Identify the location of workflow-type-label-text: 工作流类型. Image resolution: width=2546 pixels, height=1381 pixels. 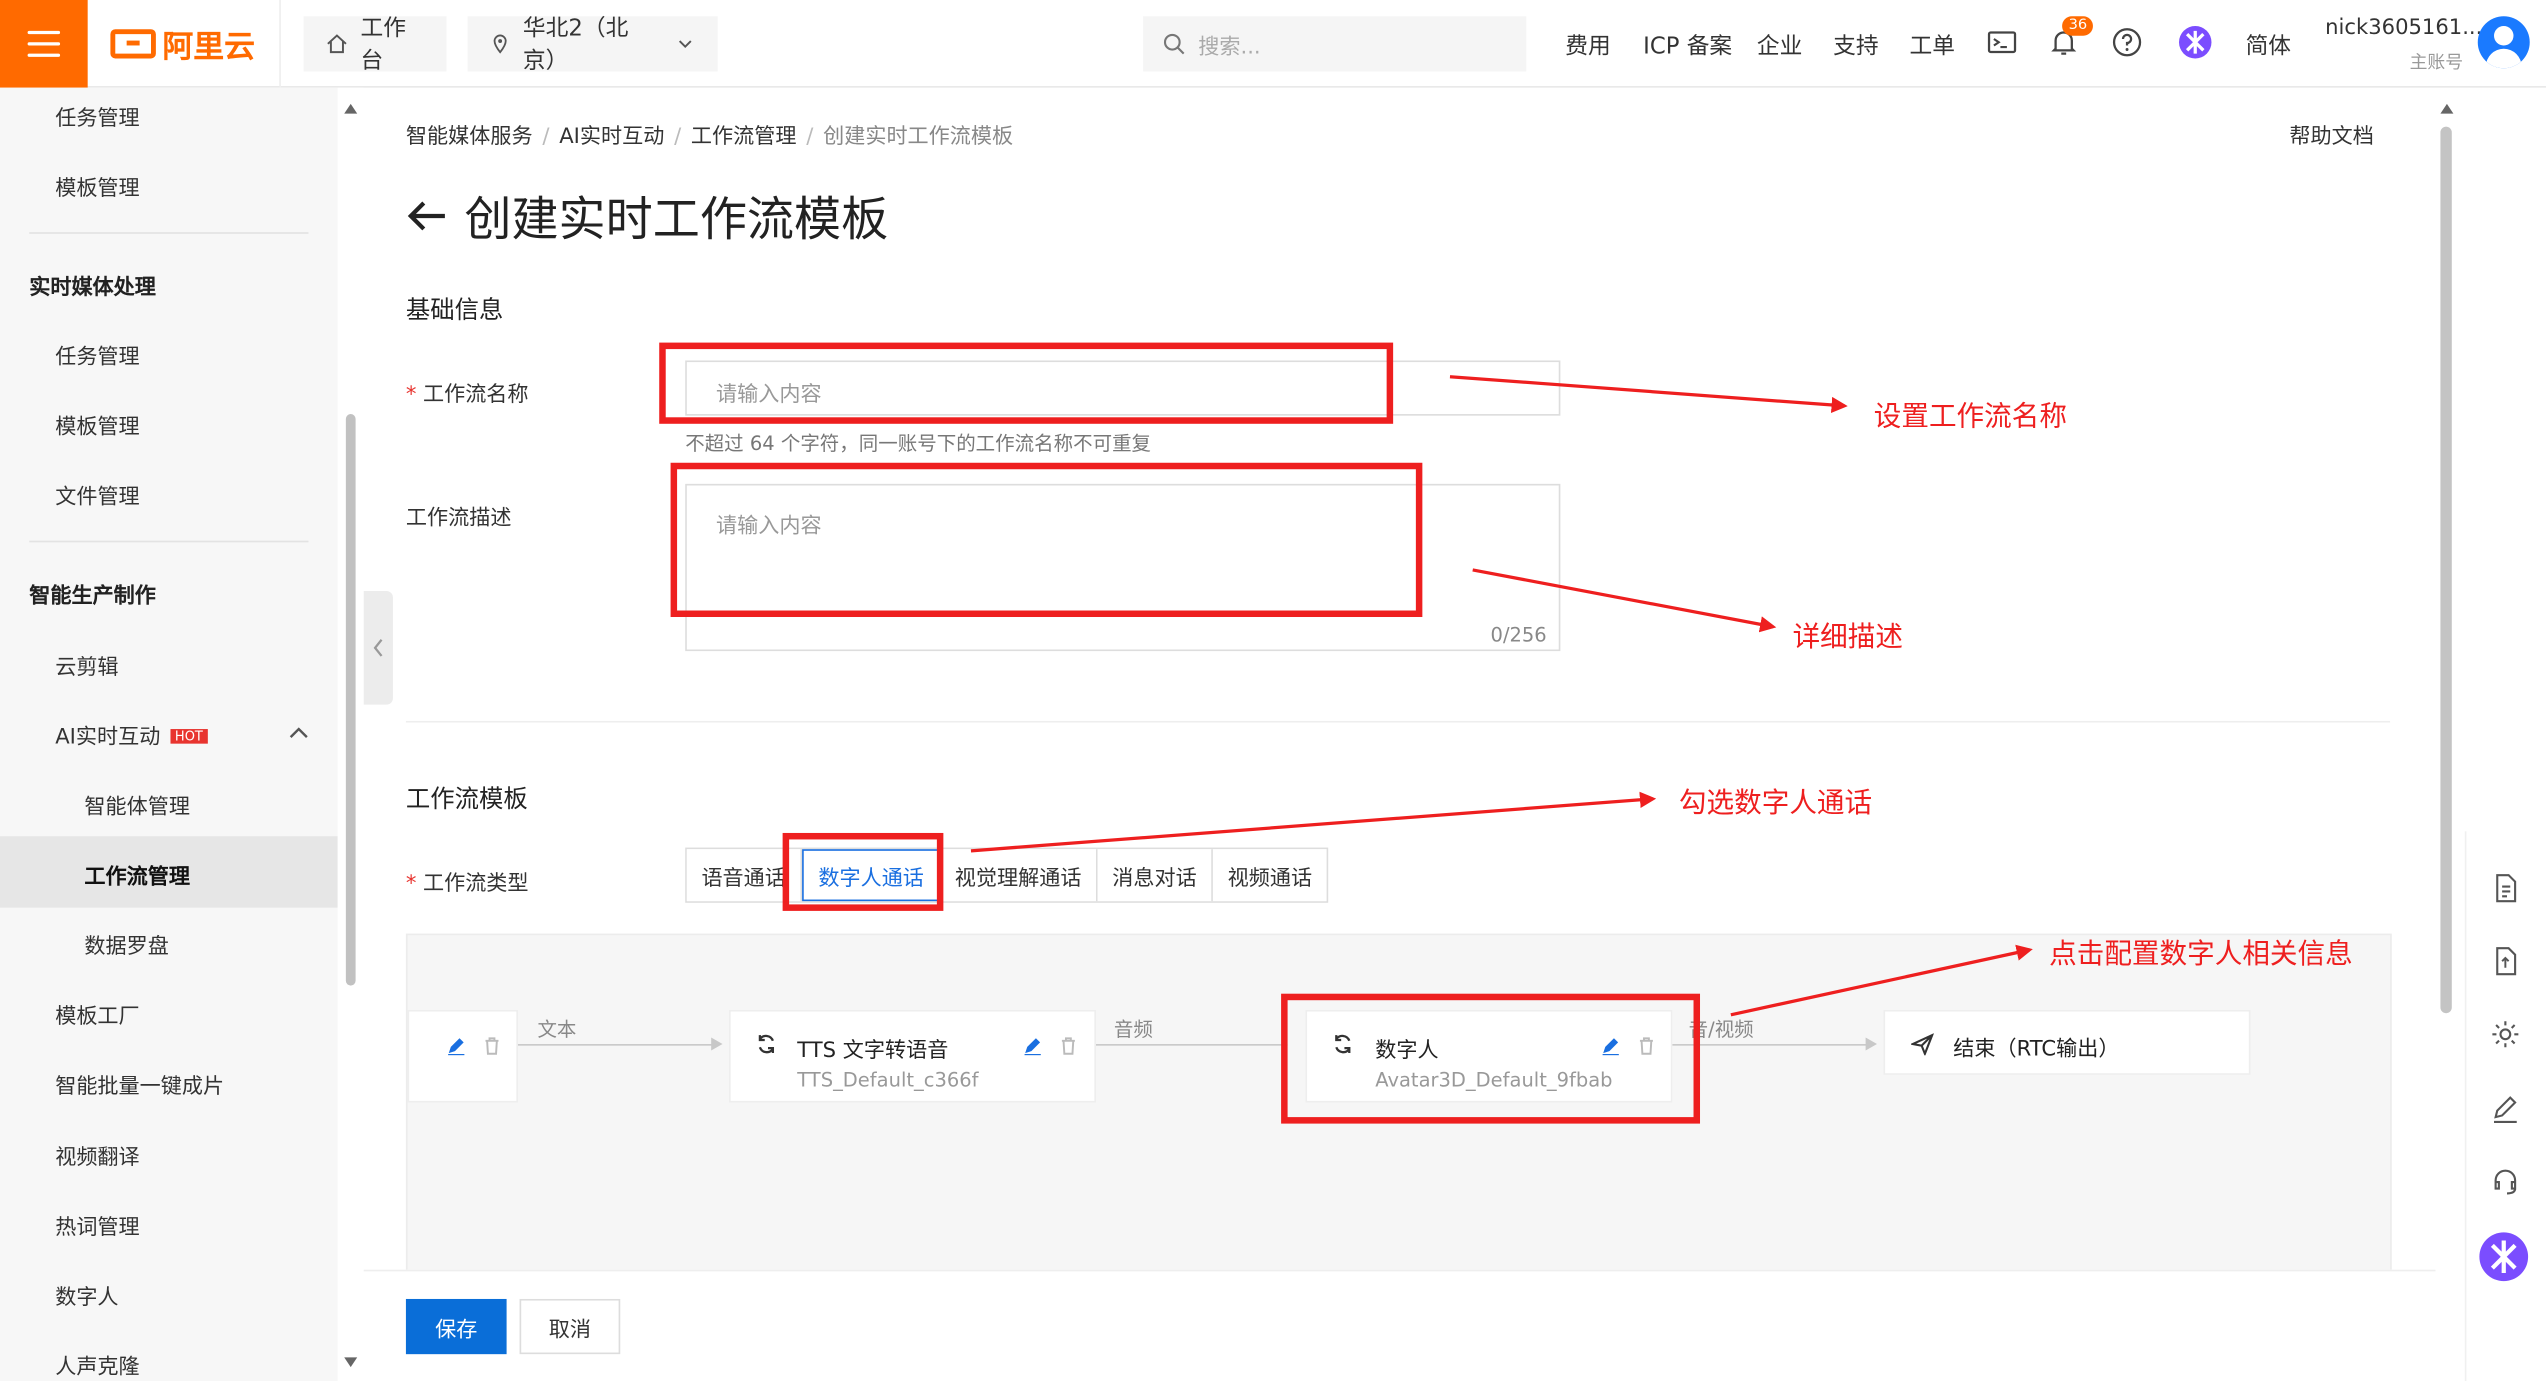
(475, 884).